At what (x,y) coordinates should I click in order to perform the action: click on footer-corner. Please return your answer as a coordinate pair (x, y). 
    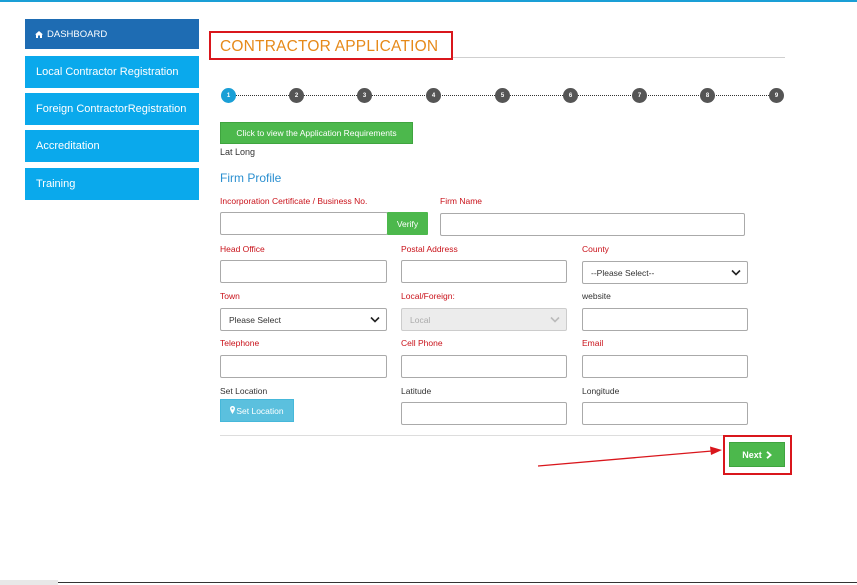
    Looking at the image, I should click on (29, 582).